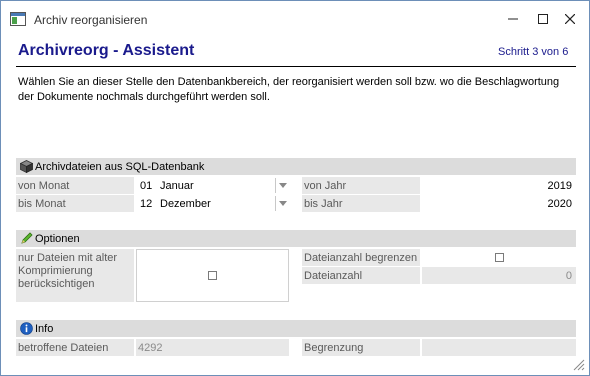 The image size is (590, 376). I want to click on maximize-icon, so click(543, 19).